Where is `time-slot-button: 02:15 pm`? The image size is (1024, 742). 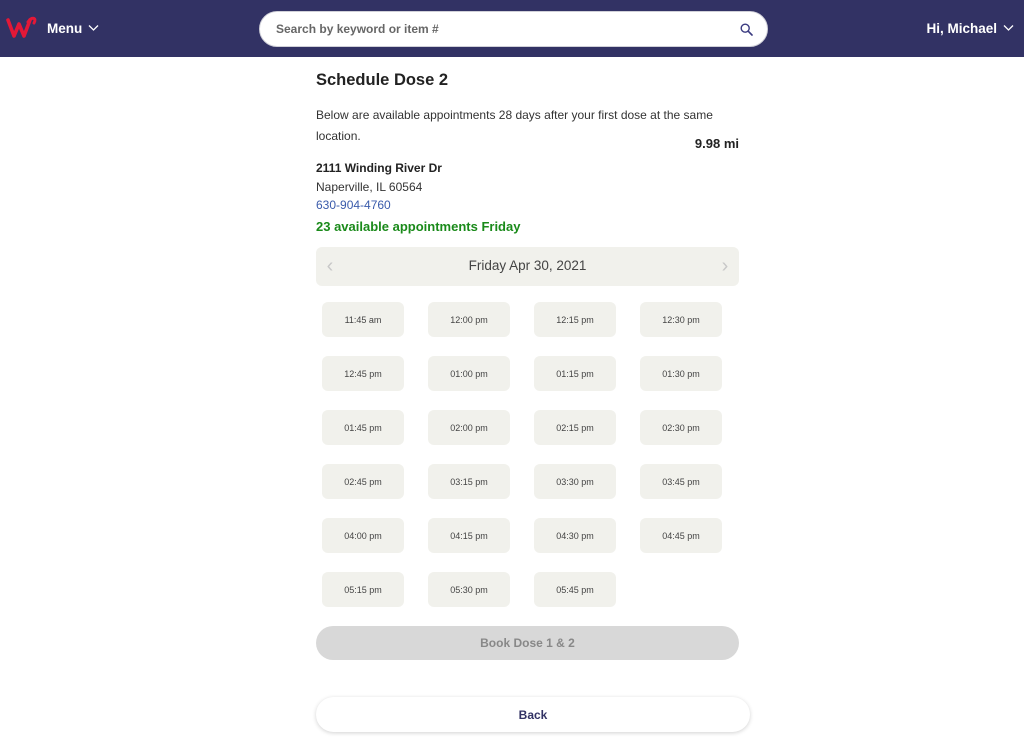
time-slot-button: 02:15 pm is located at coordinates (575, 427).